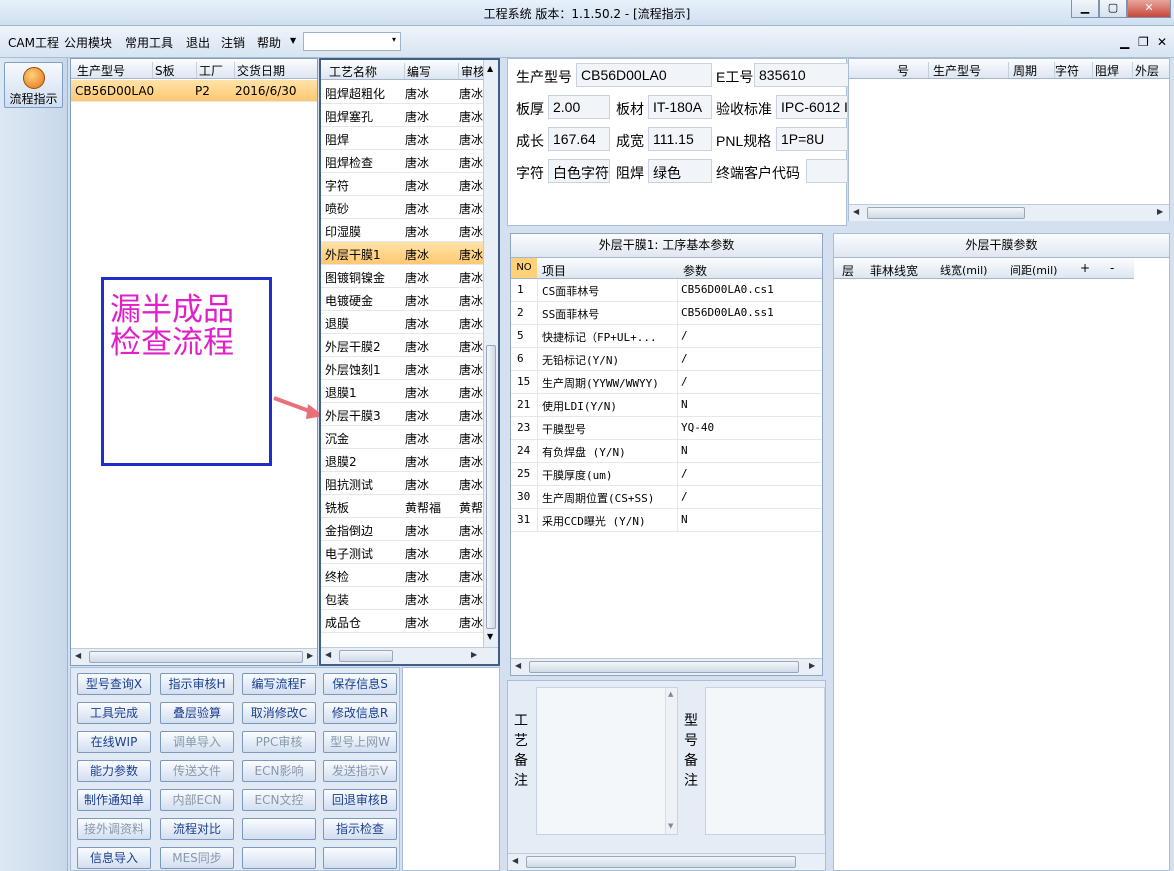 This screenshot has width=1174, height=871. I want to click on action-button-3-0: 能力参数, so click(114, 771).